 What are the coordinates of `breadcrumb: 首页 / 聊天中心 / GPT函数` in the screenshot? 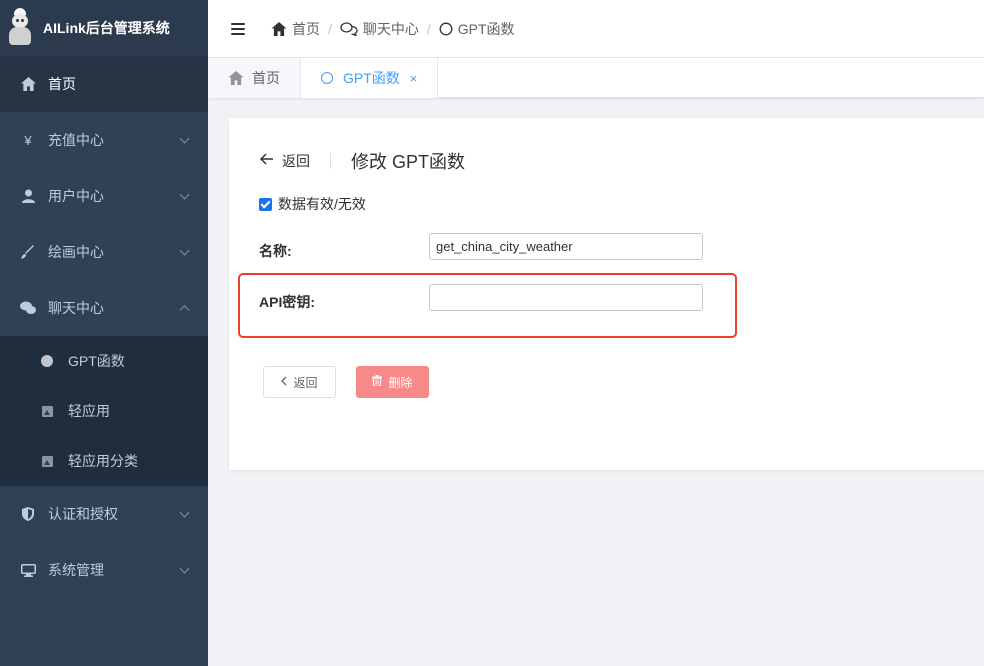 It's located at (393, 29).